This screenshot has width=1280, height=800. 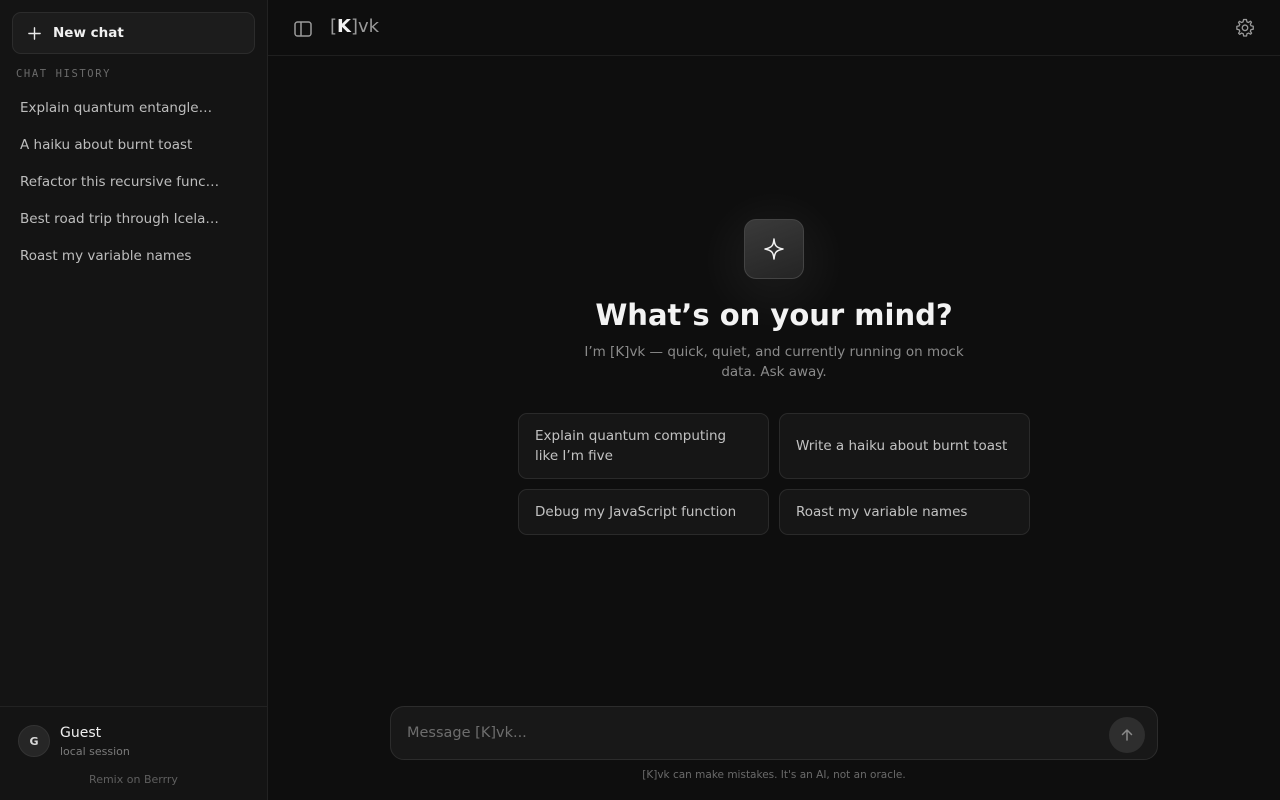 What do you see at coordinates (334, 26) in the screenshot?
I see `brand-bracket-open: [` at bounding box center [334, 26].